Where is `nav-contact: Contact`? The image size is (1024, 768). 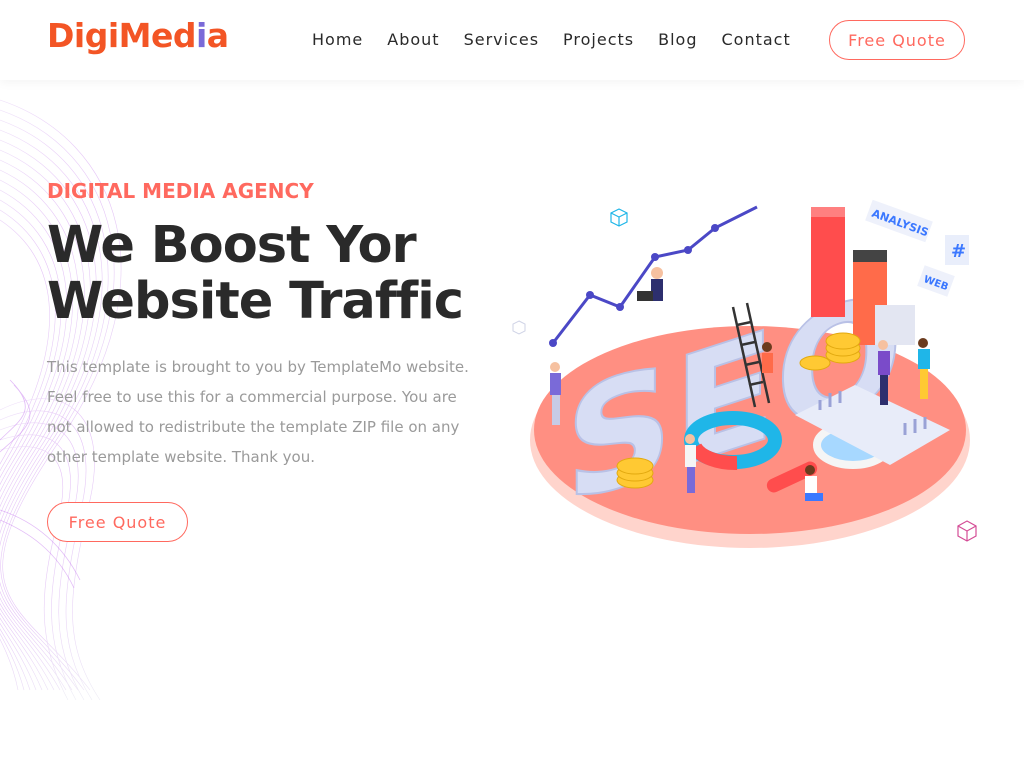
nav-contact: Contact is located at coordinates (755, 39).